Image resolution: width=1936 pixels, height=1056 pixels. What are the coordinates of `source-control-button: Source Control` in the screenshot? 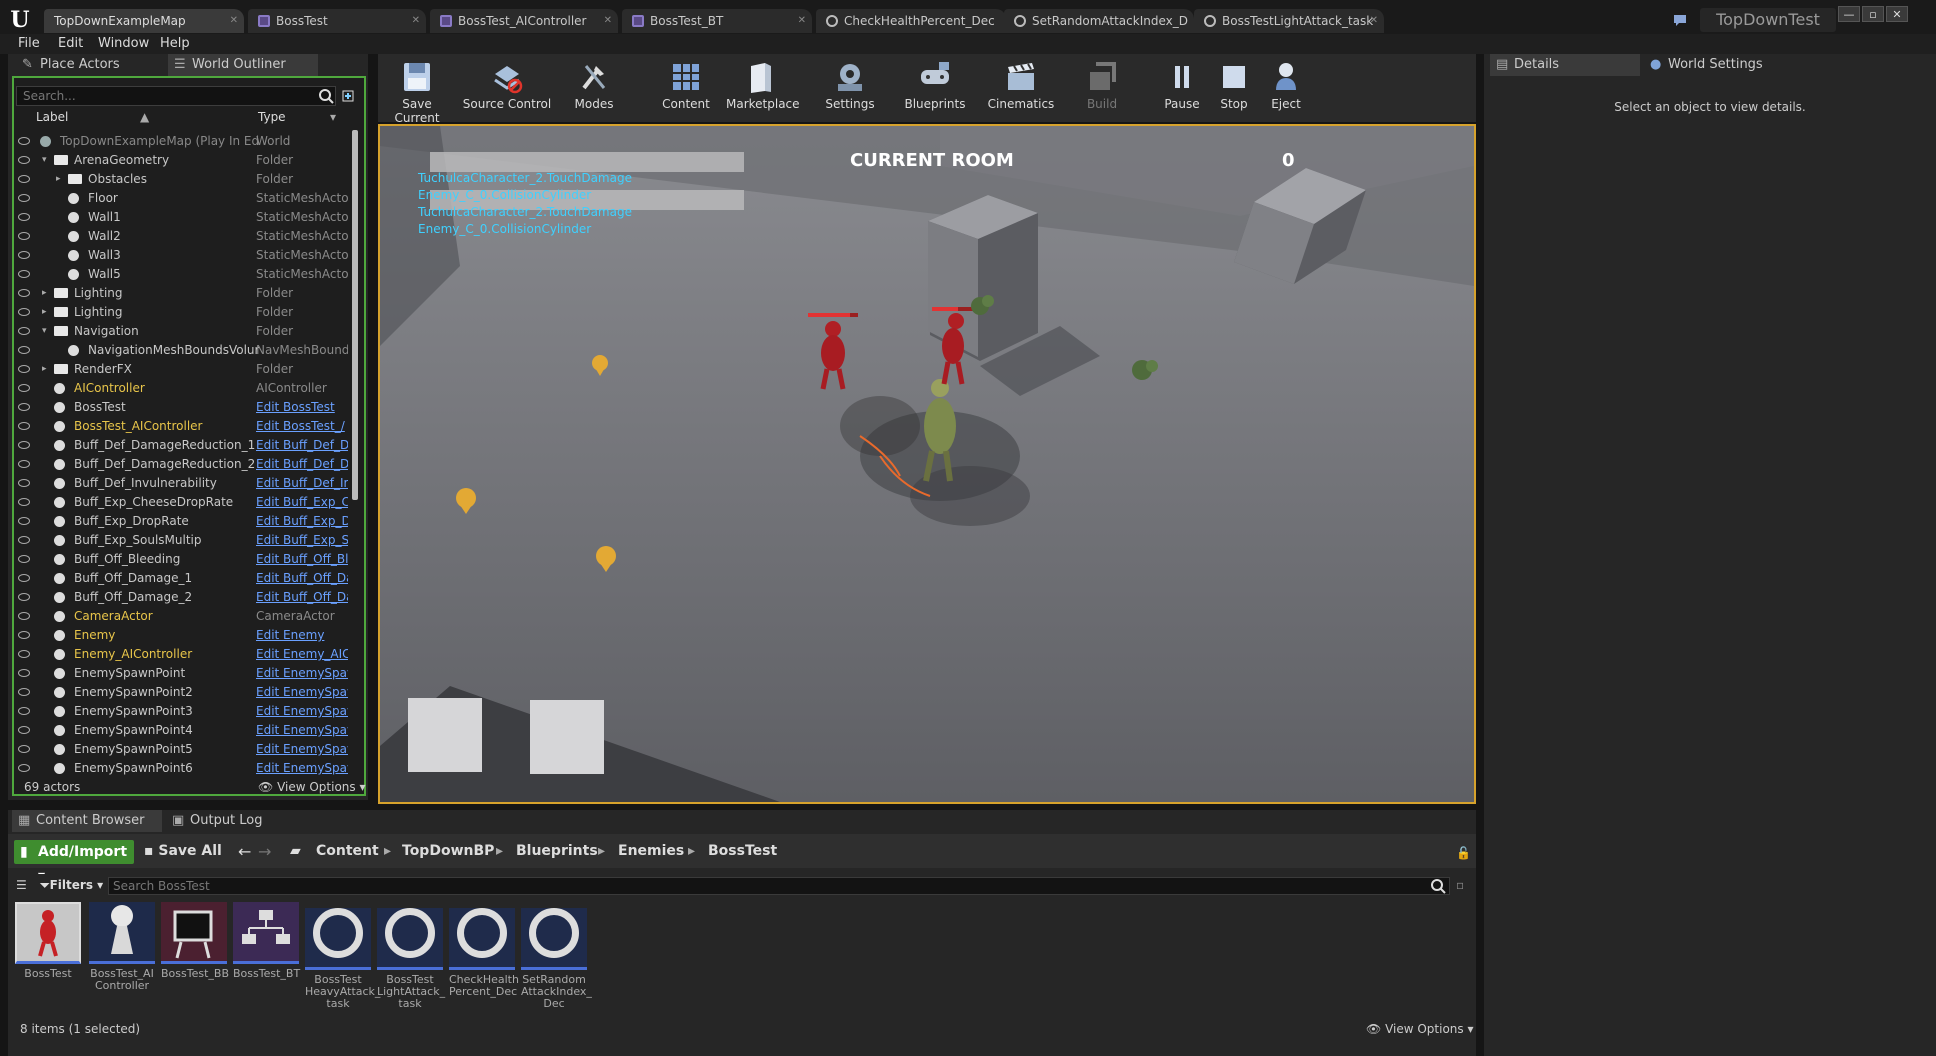 It's located at (507, 87).